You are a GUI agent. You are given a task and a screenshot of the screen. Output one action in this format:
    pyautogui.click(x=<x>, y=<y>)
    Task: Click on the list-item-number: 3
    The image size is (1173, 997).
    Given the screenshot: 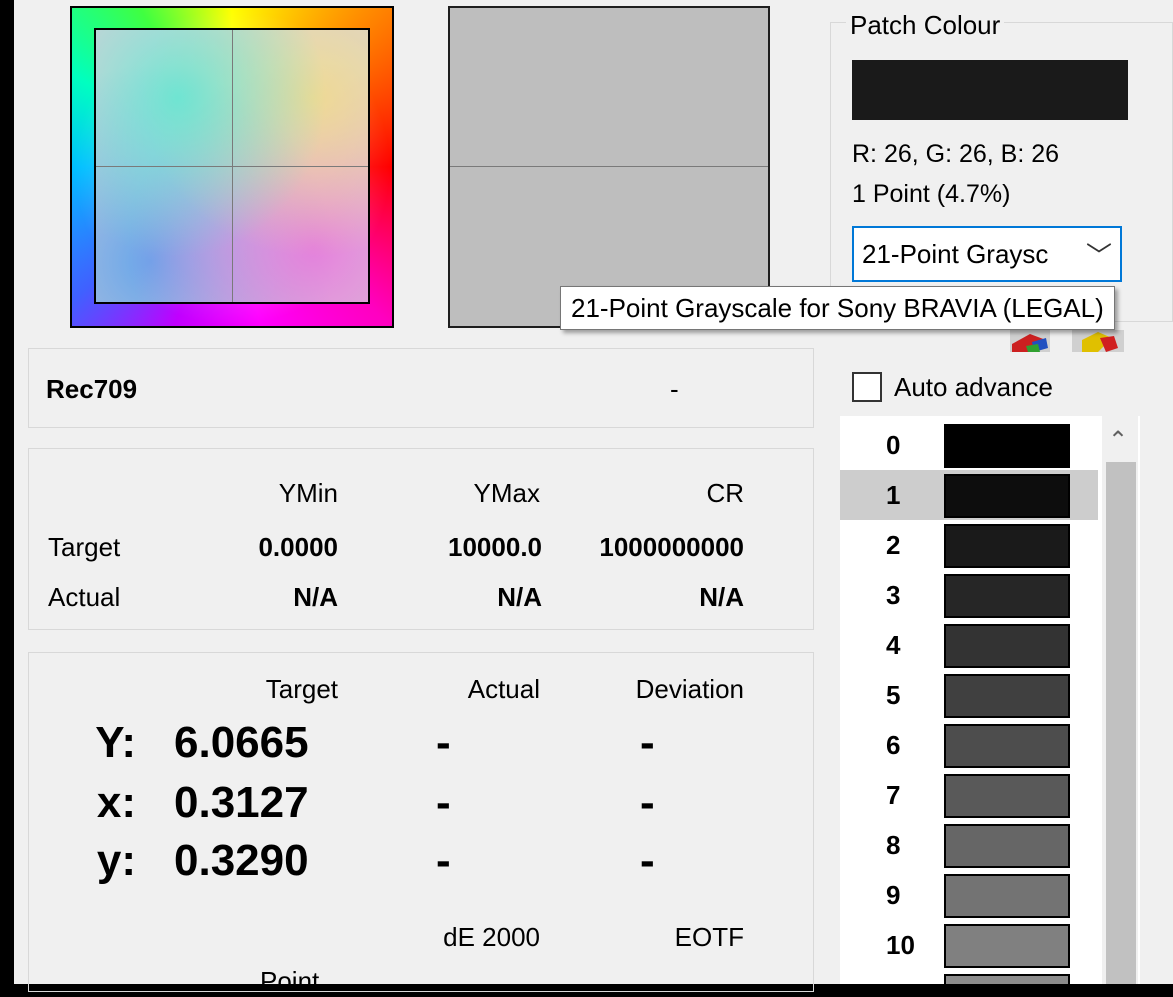 What is the action you would take?
    pyautogui.click(x=893, y=595)
    